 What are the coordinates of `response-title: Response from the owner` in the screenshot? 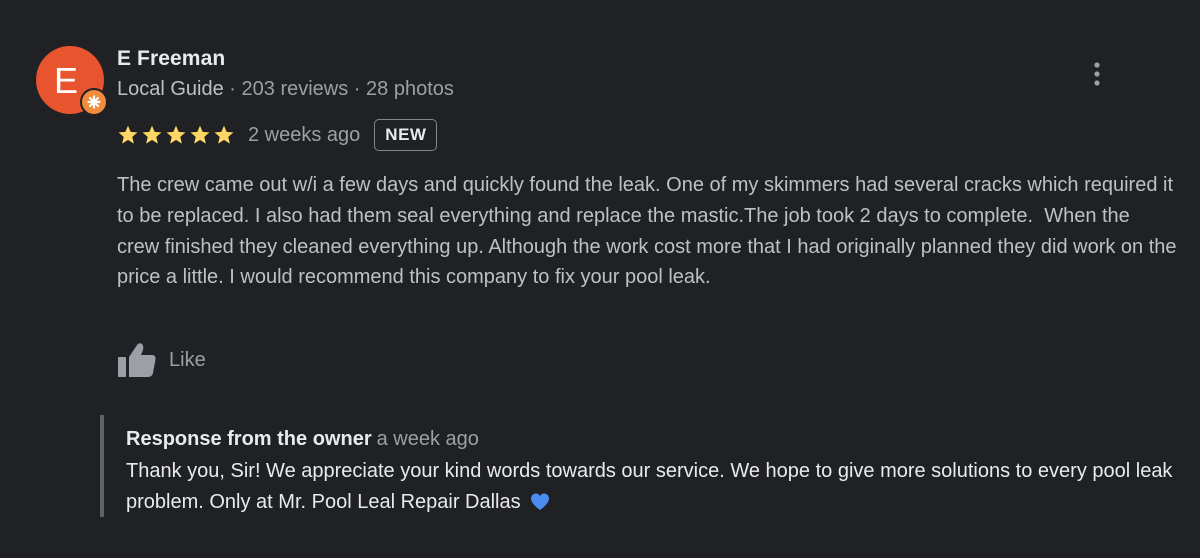 It's located at (249, 439).